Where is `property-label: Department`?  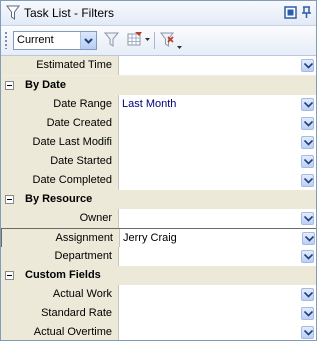 property-label: Department is located at coordinates (64, 256).